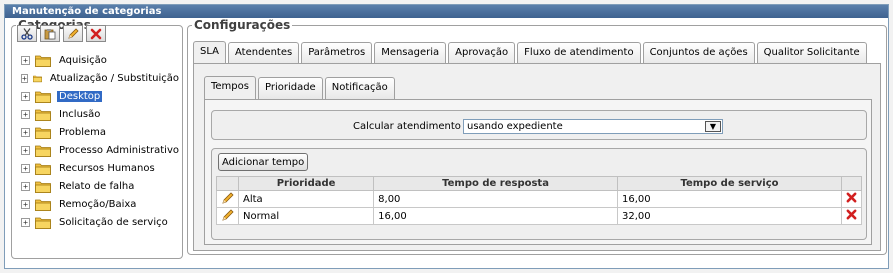 The height and width of the screenshot is (273, 893). I want to click on calc-select-value: usando expediente, so click(515, 126).